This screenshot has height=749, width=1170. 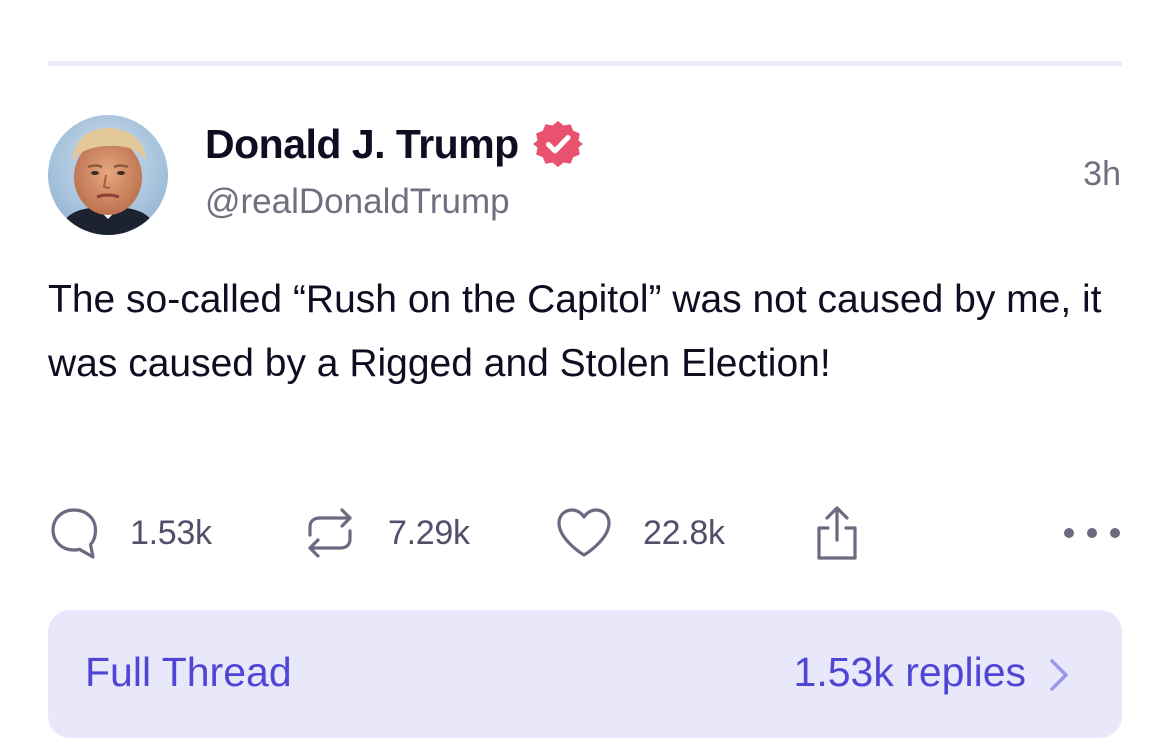 What do you see at coordinates (429, 532) in the screenshot?
I see `repost-count: 7.29k` at bounding box center [429, 532].